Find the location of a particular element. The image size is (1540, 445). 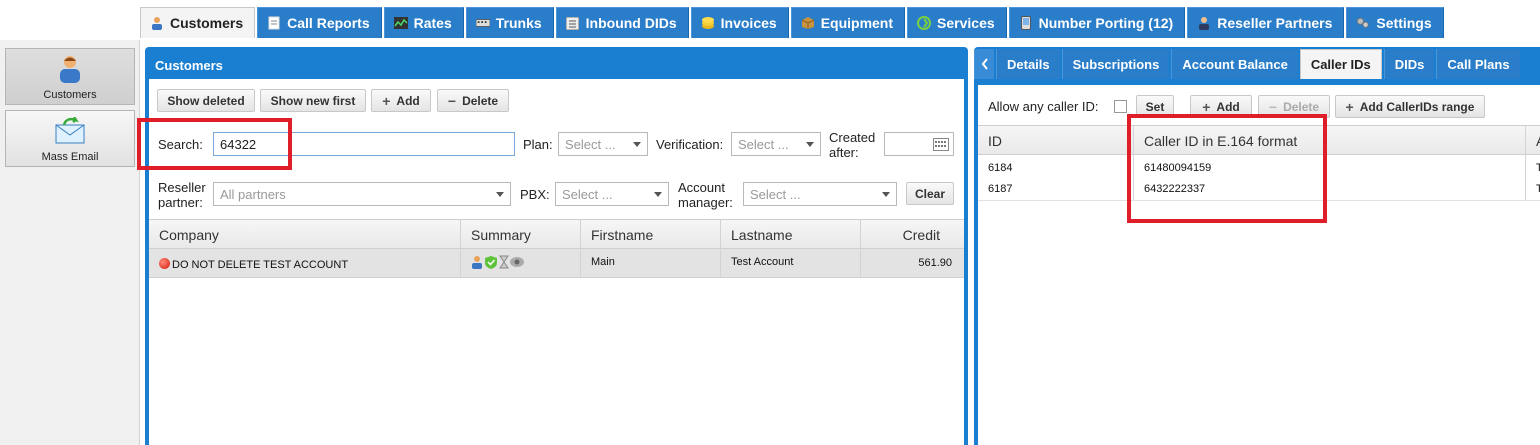

firstname-cell: Main is located at coordinates (651, 263).